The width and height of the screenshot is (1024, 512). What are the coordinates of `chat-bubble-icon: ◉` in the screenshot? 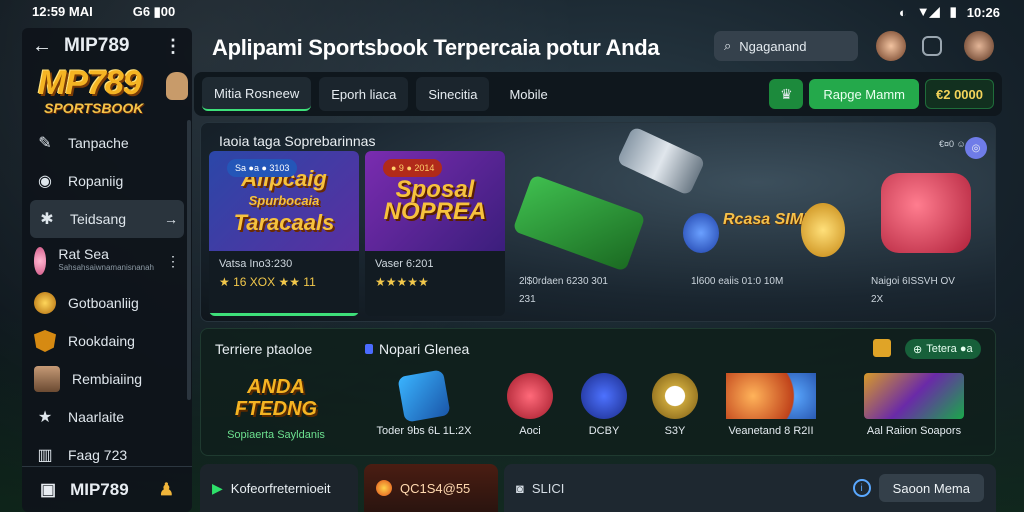 It's located at (45, 181).